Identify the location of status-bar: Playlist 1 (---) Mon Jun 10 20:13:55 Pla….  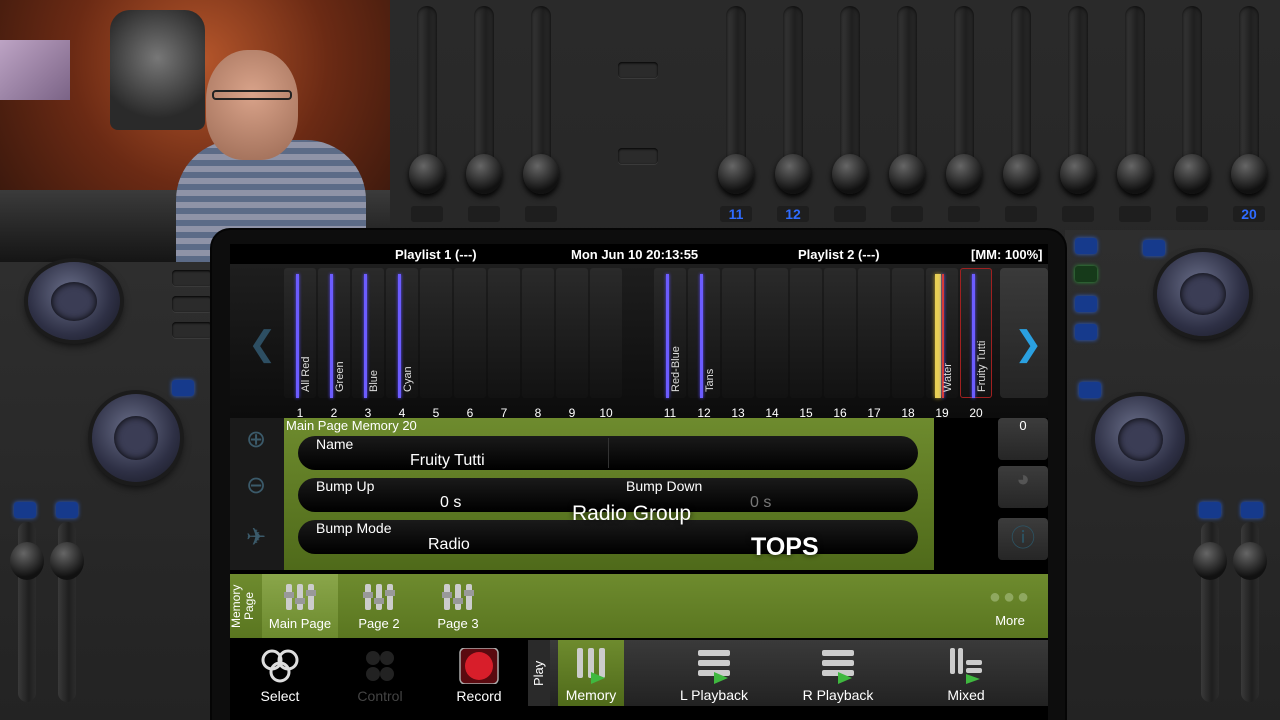
(639, 254).